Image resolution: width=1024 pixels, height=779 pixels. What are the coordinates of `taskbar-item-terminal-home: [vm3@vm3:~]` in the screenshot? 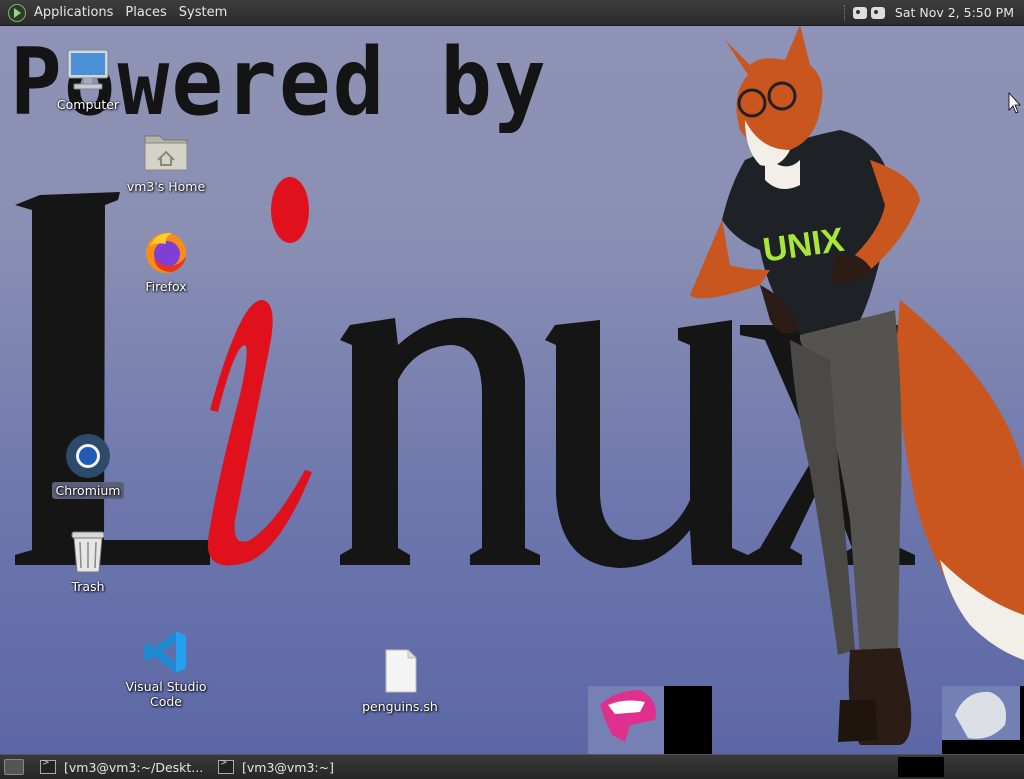 It's located at (298, 767).